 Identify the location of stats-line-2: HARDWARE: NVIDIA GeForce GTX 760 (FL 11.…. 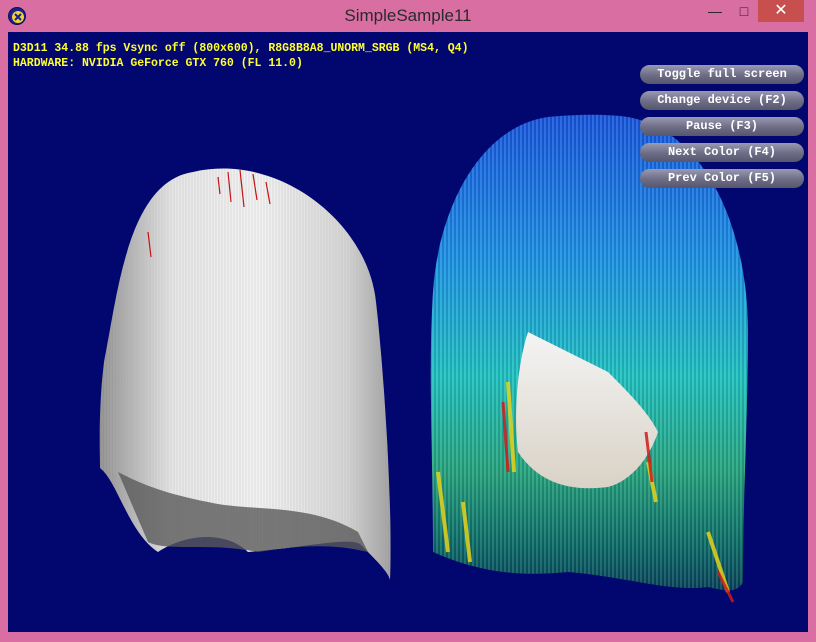
(158, 63).